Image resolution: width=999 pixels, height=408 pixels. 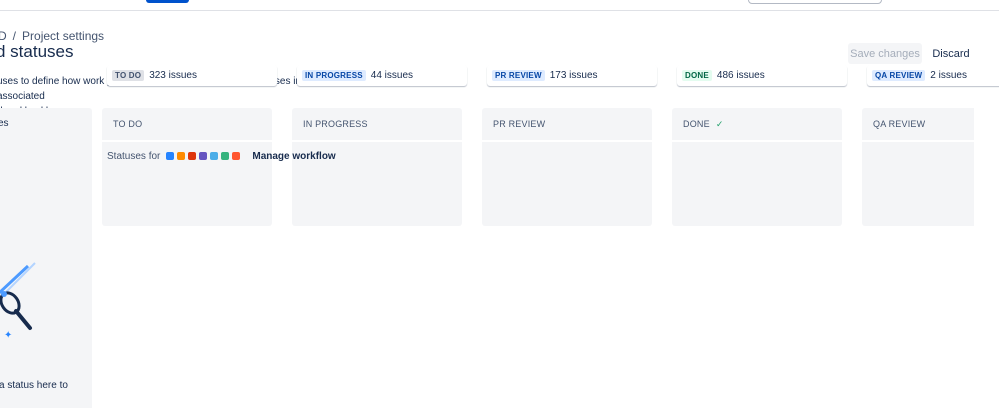 What do you see at coordinates (757, 125) in the screenshot?
I see `column-header: DONE ✓` at bounding box center [757, 125].